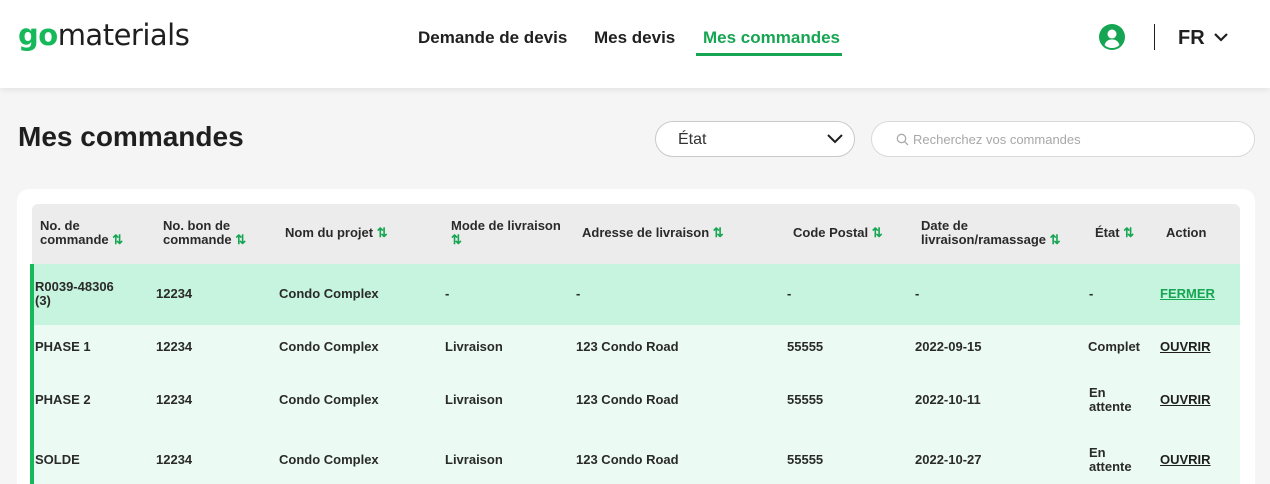 This screenshot has width=1270, height=484. I want to click on user-circle-icon, so click(1112, 37).